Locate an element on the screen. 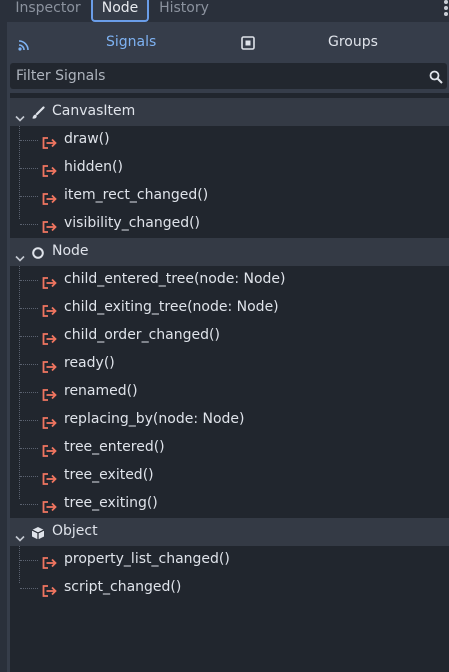  signal-item: replacing_by(node: Node) is located at coordinates (229, 420).